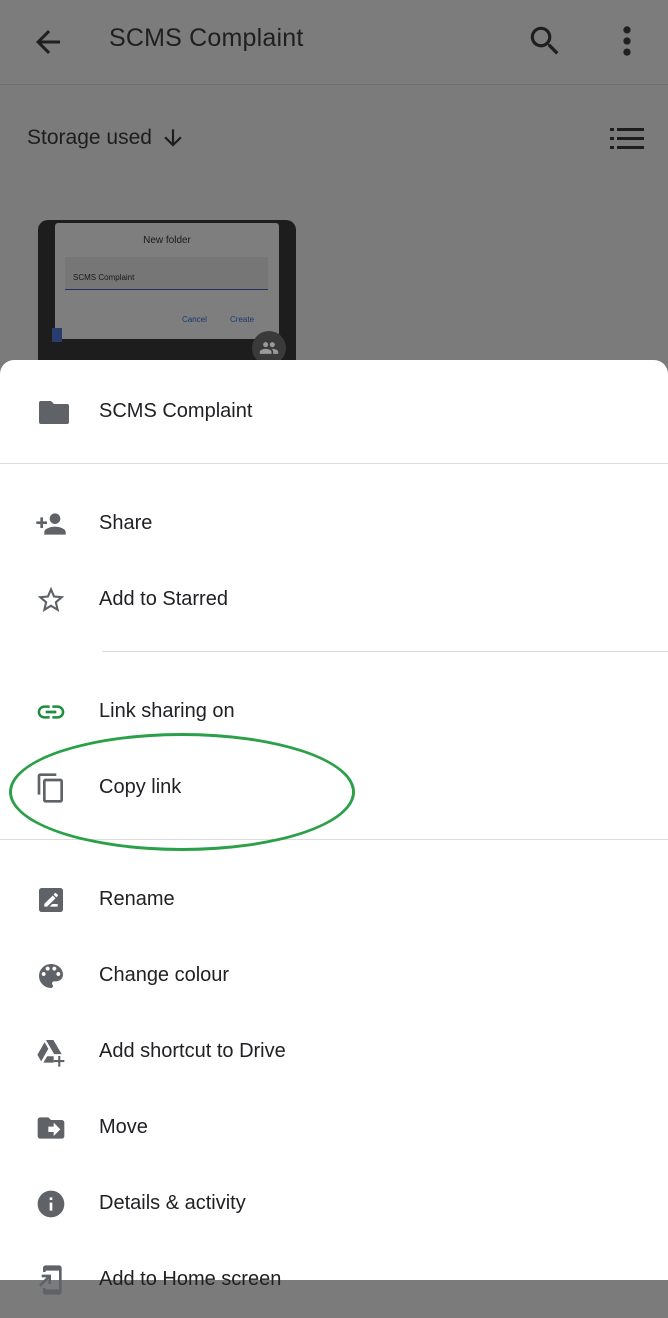 The width and height of the screenshot is (668, 1318). Describe the element at coordinates (164, 975) in the screenshot. I see `menu-item-label: Change colour` at that location.